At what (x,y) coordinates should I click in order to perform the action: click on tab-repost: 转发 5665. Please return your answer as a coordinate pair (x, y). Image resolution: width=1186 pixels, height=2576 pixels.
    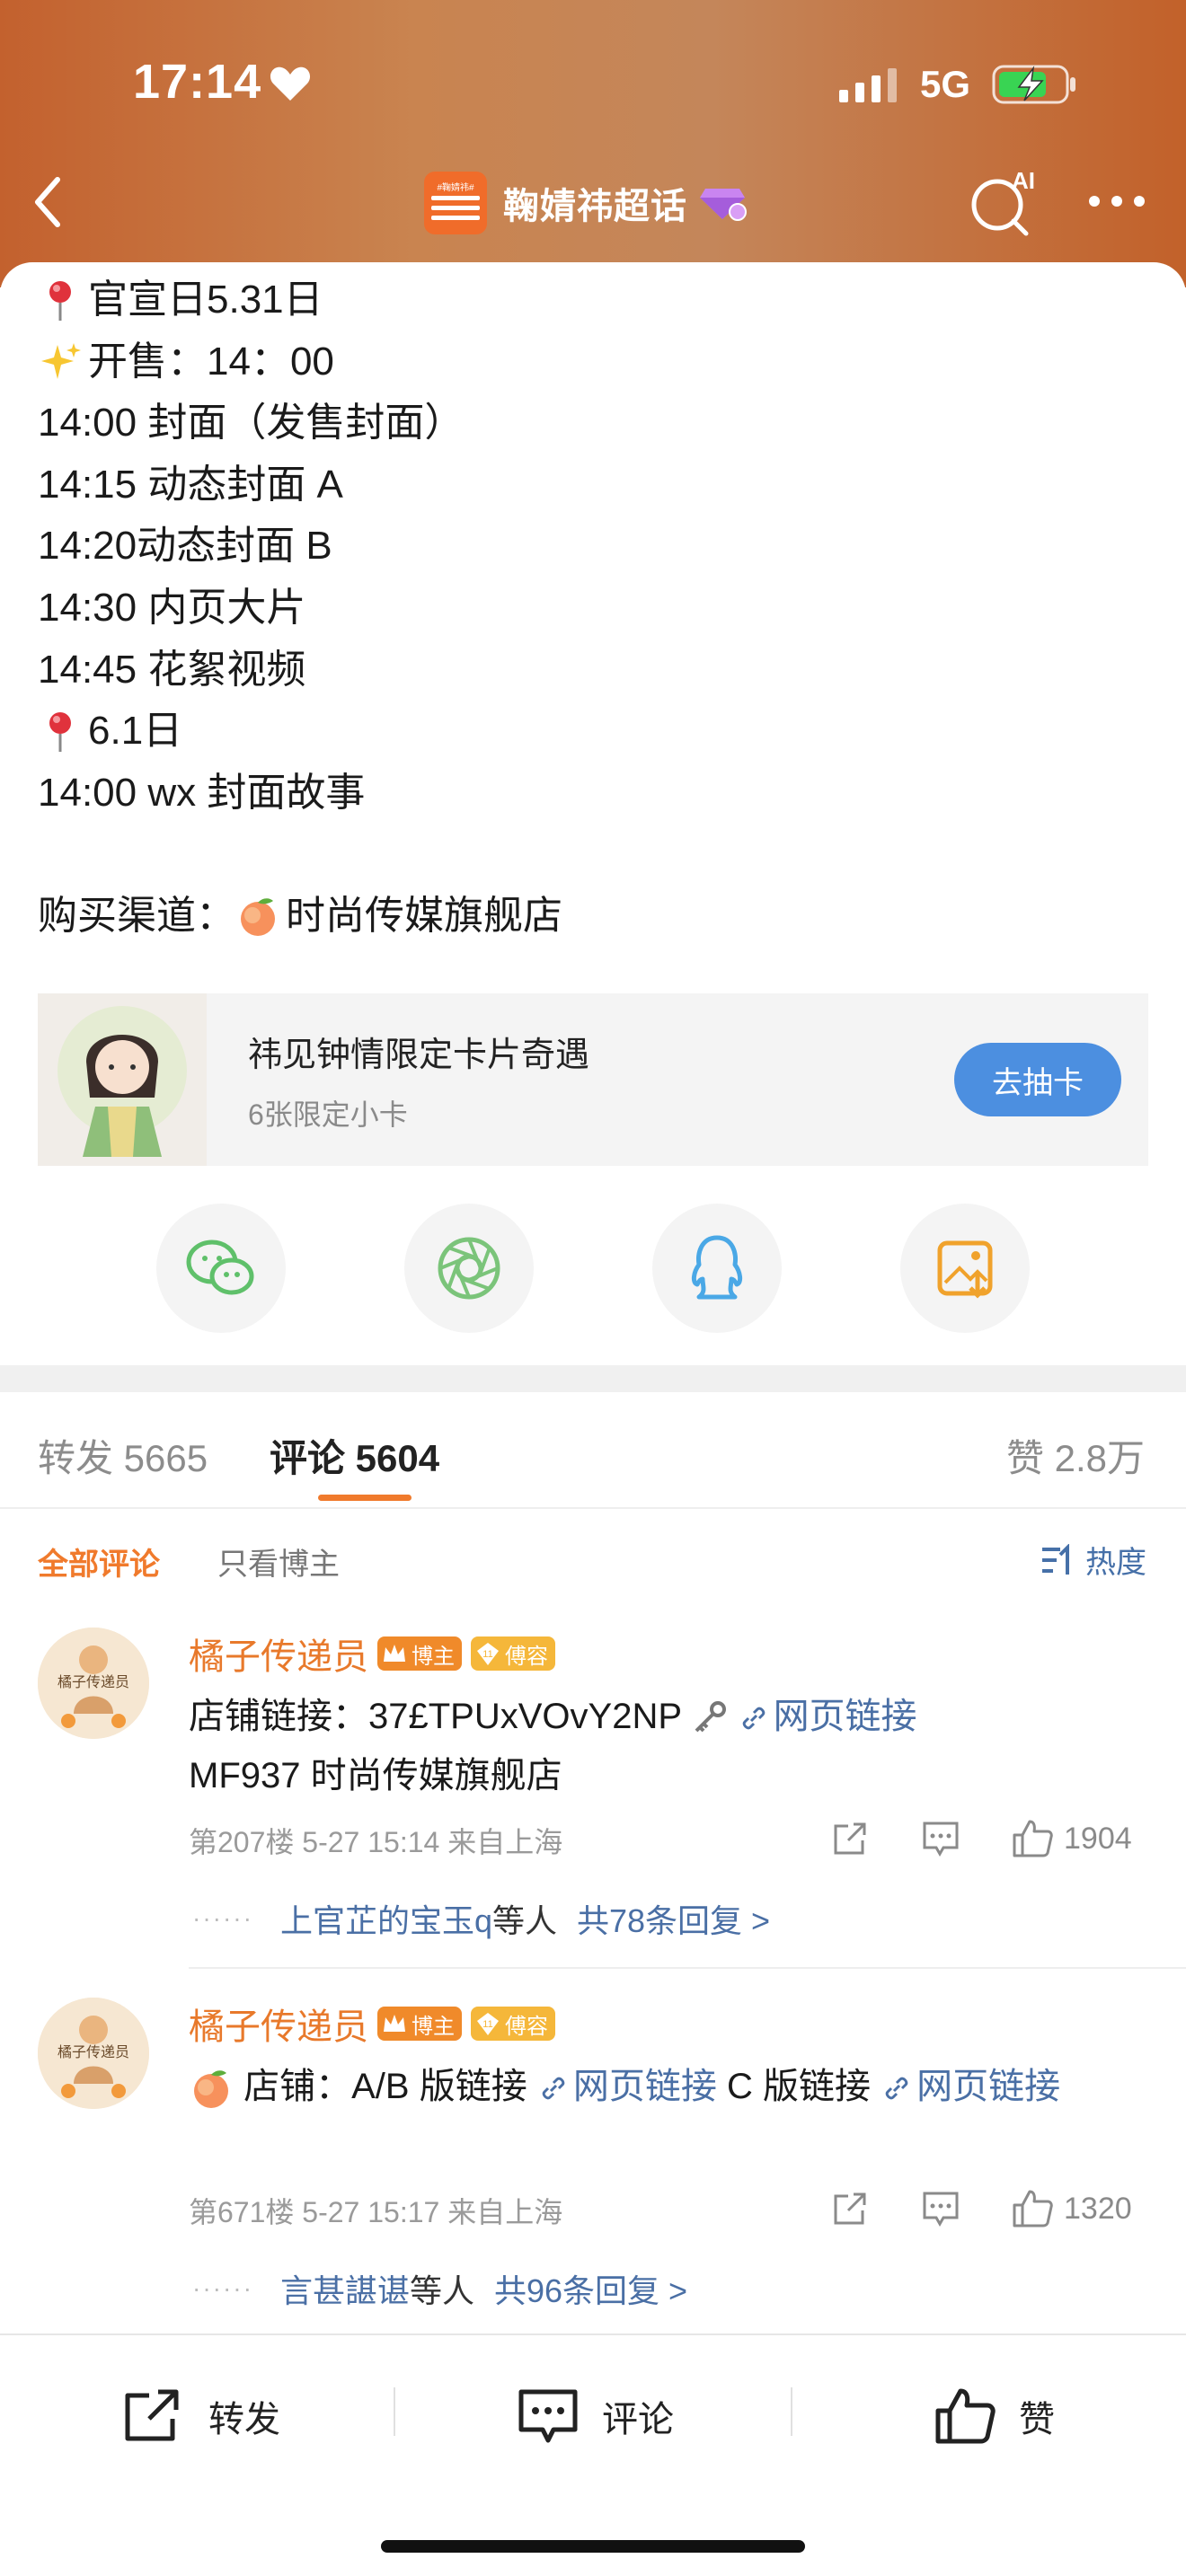
    Looking at the image, I should click on (123, 1455).